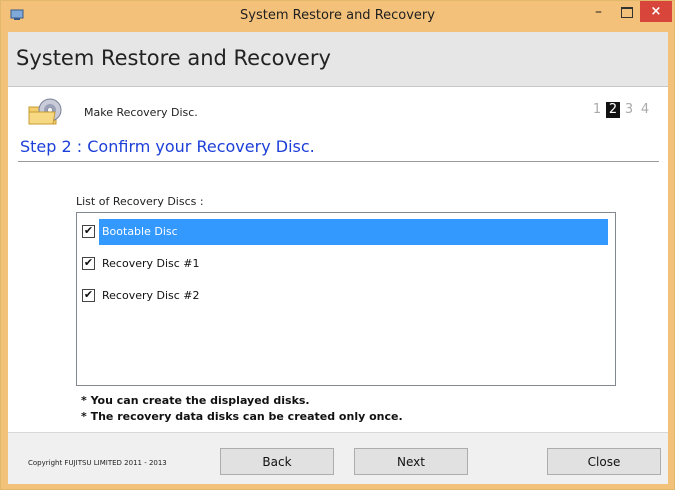  What do you see at coordinates (629, 109) in the screenshot?
I see `step-3: 3` at bounding box center [629, 109].